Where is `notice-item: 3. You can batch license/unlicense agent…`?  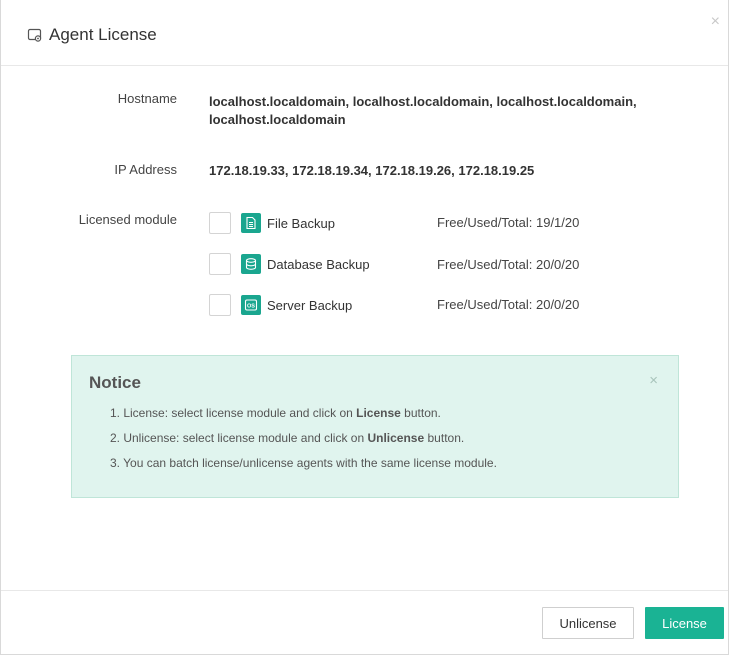 notice-item: 3. You can batch license/unlicense agent… is located at coordinates (303, 463).